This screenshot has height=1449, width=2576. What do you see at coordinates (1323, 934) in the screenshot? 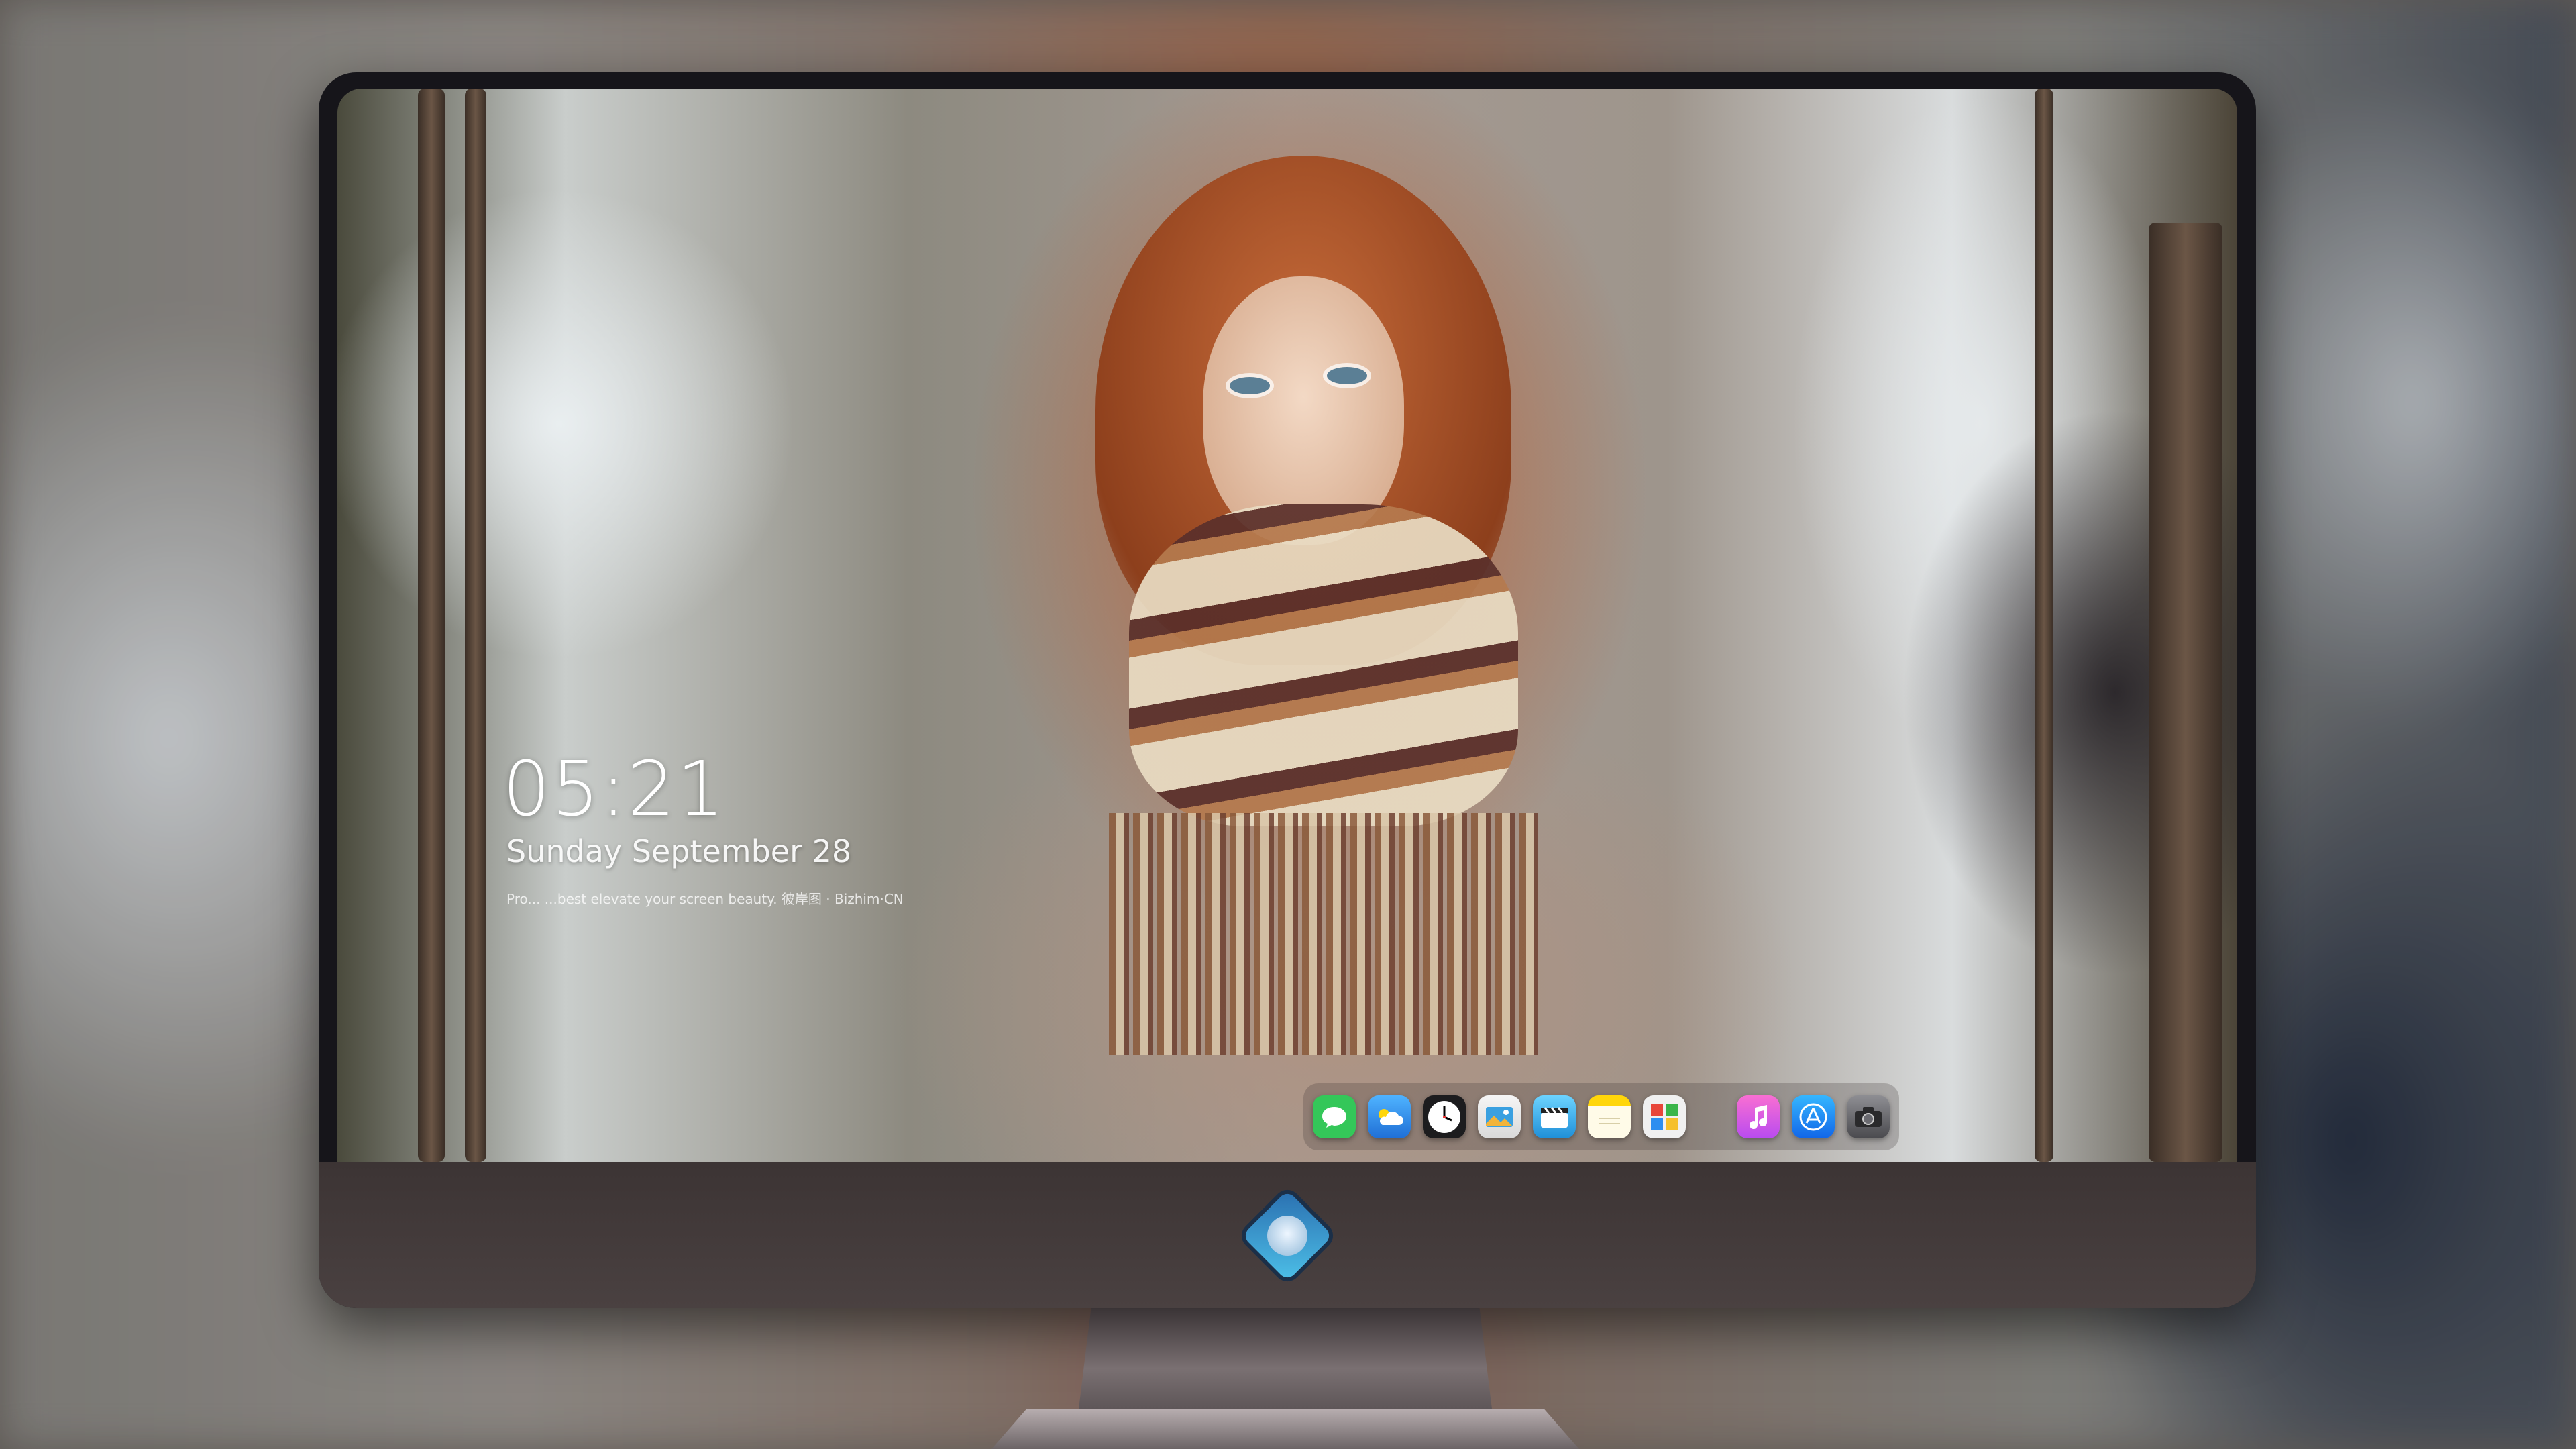
I see `wallpaper-scarf-fringe` at bounding box center [1323, 934].